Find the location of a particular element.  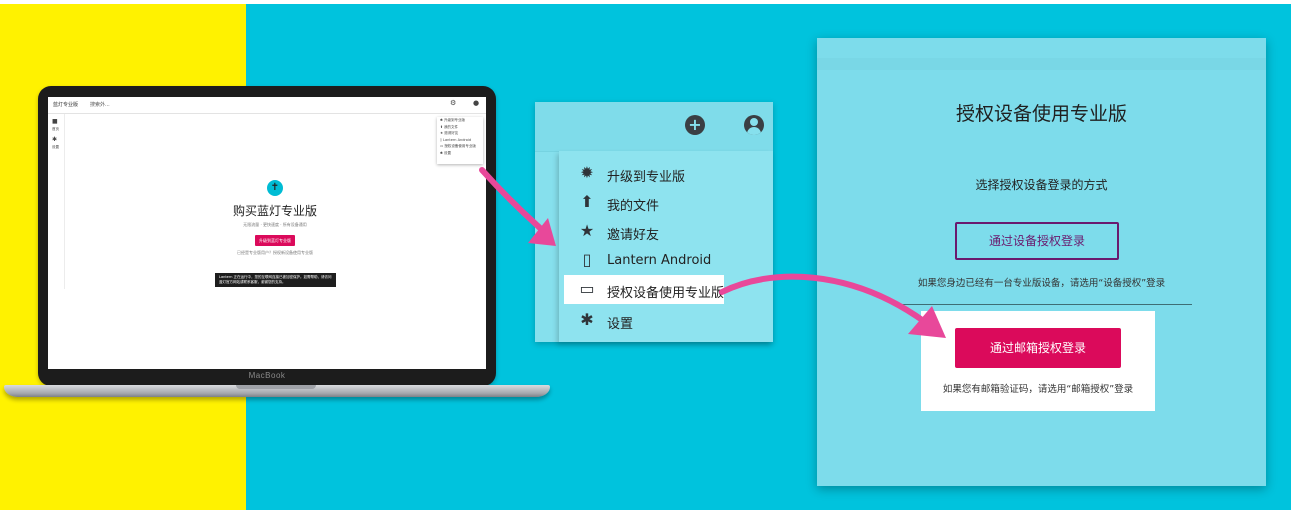

callout-arrows is located at coordinates (712, 252).